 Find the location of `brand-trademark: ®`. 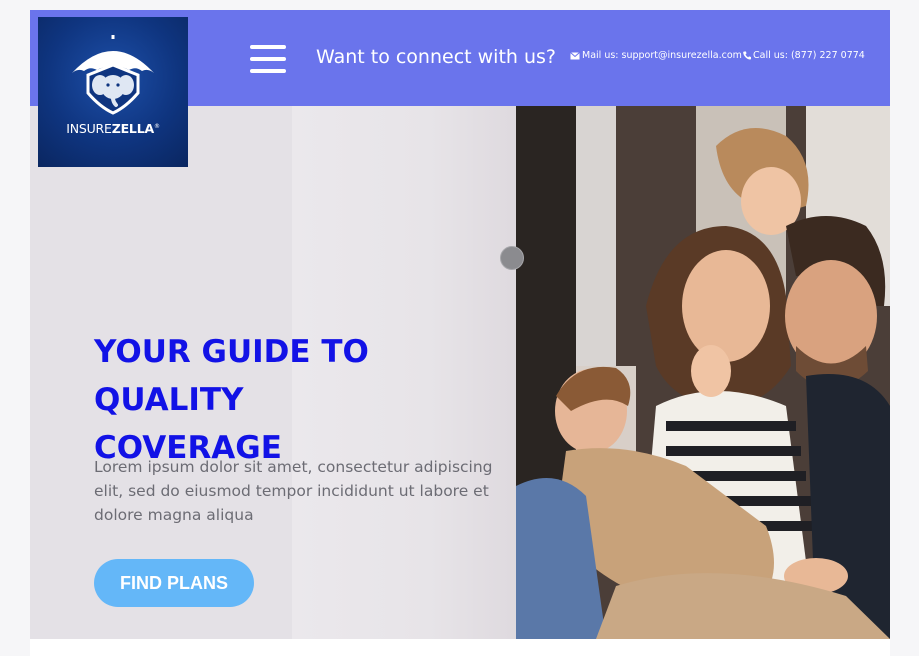

brand-trademark: ® is located at coordinates (156, 126).